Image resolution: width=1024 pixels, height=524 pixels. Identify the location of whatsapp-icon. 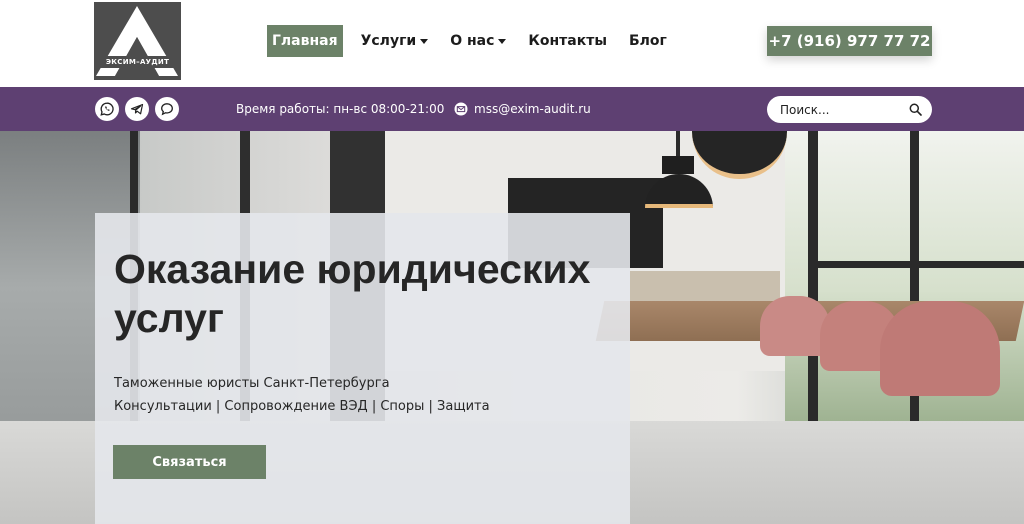
(107, 109).